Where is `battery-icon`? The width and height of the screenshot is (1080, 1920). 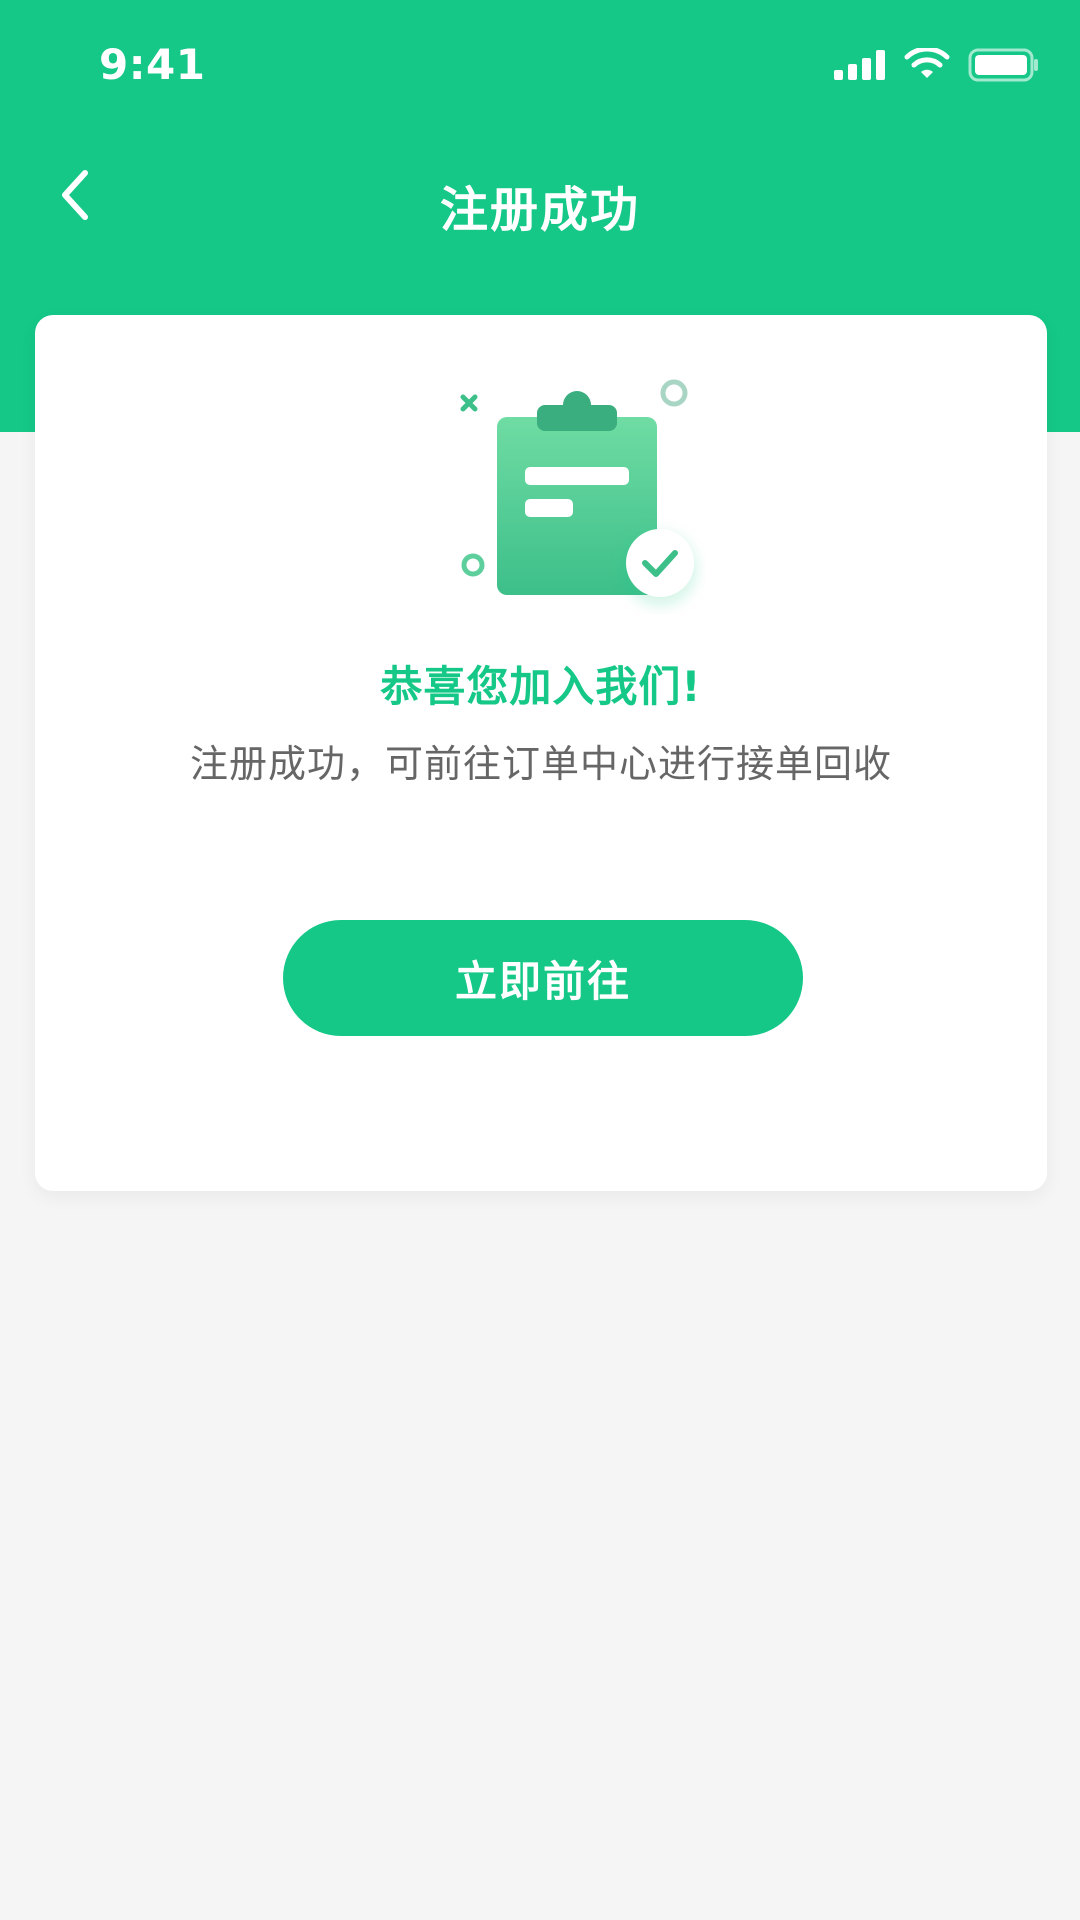
battery-icon is located at coordinates (1003, 65).